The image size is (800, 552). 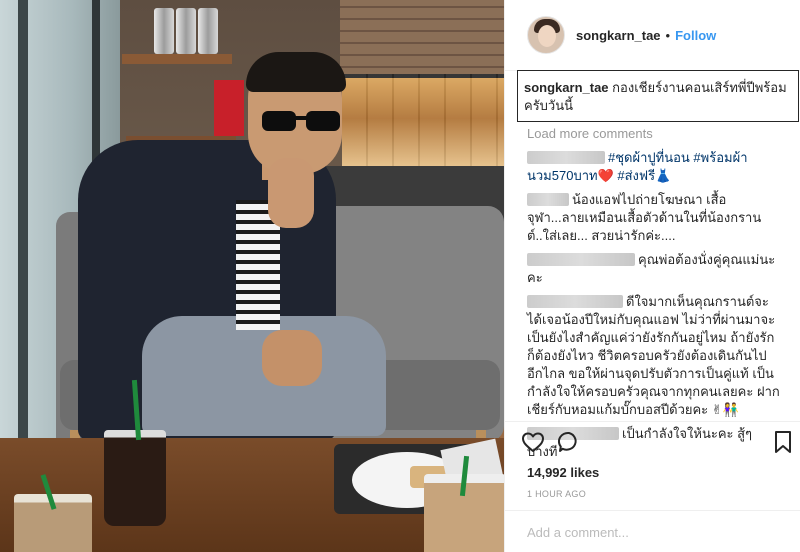 What do you see at coordinates (655, 532) in the screenshot?
I see `add-comment-input` at bounding box center [655, 532].